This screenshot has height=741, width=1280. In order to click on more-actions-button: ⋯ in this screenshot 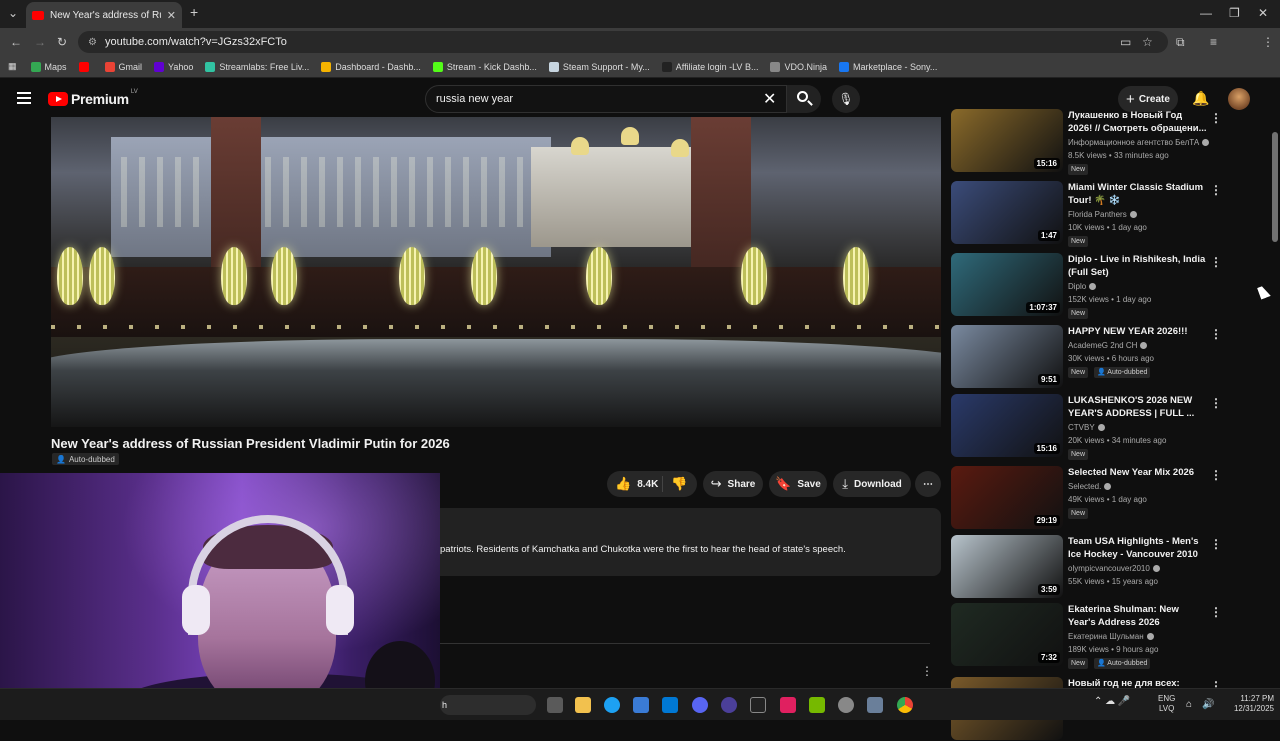, I will do `click(928, 484)`.